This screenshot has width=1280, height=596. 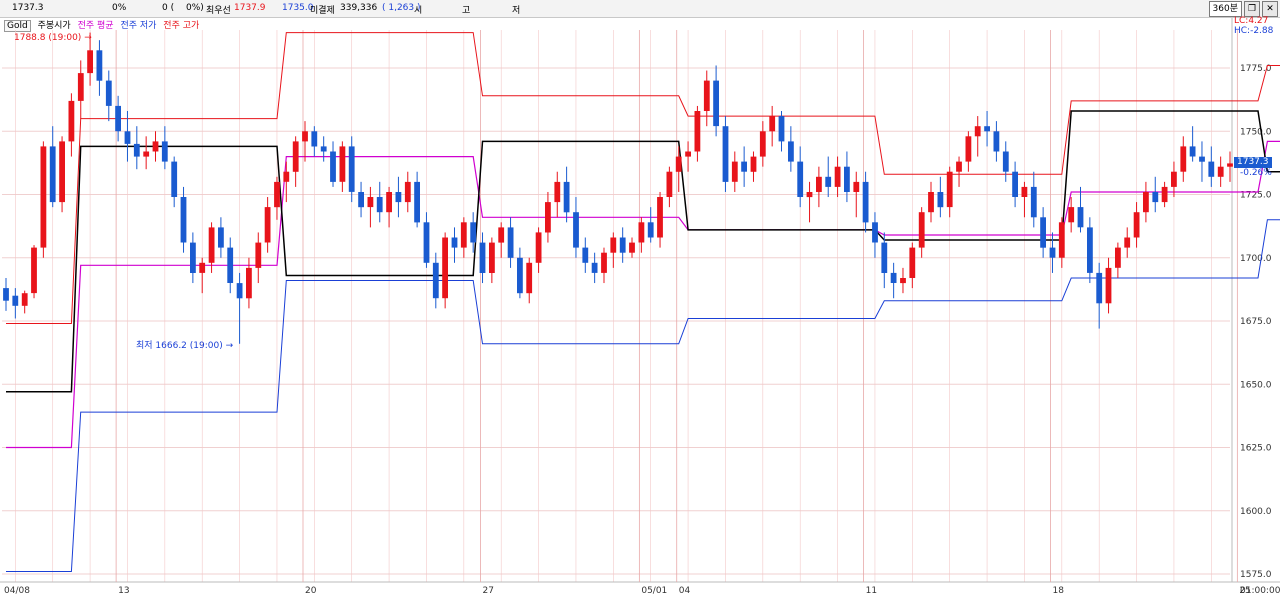 What do you see at coordinates (1256, 575) in the screenshot?
I see `y-tick-label: 1575.0` at bounding box center [1256, 575].